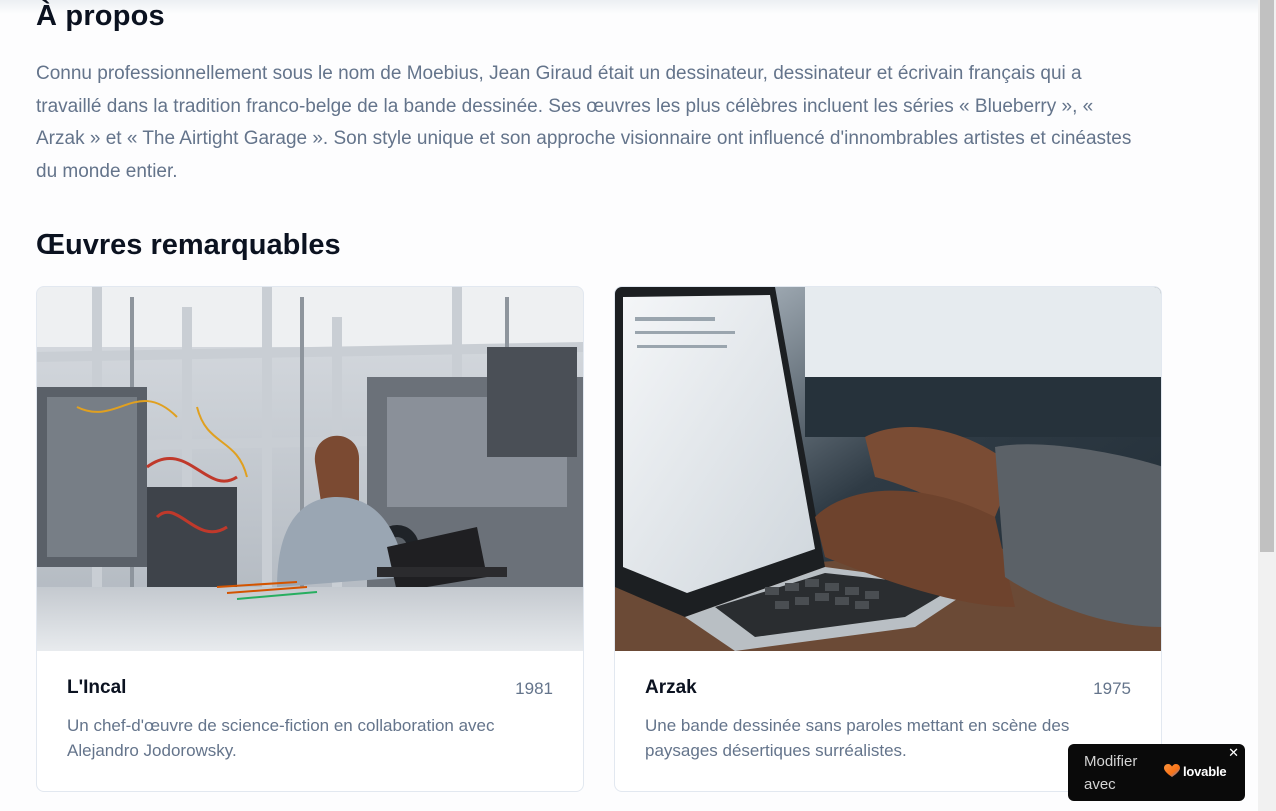  What do you see at coordinates (1233, 753) in the screenshot?
I see `close-icon: ✕` at bounding box center [1233, 753].